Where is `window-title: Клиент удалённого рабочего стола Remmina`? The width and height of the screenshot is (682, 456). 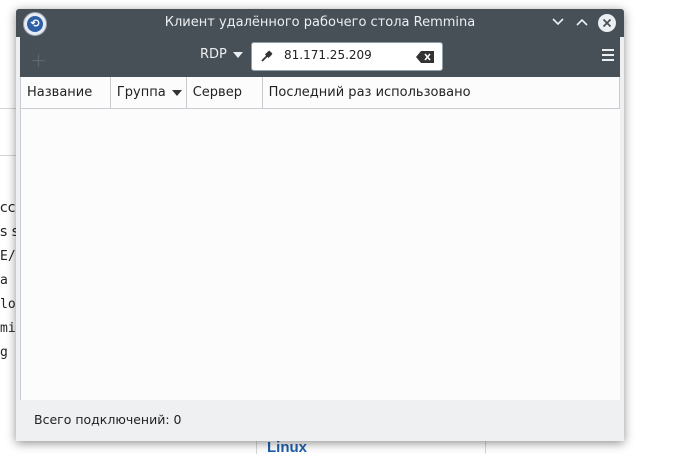
window-title: Клиент удалённого рабочего стола Remmina is located at coordinates (320, 22).